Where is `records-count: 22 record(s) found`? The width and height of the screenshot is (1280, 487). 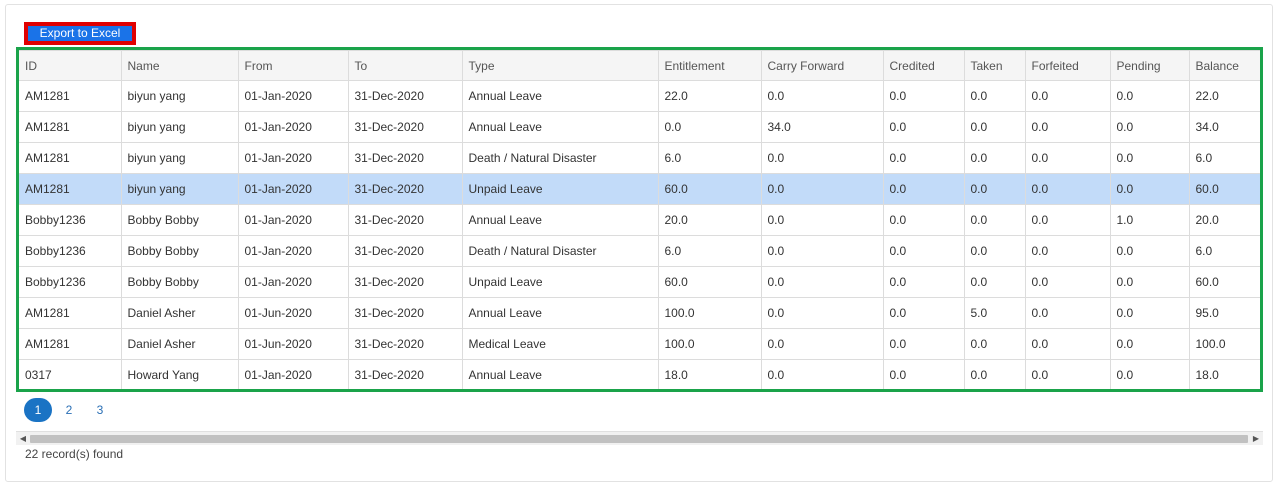 records-count: 22 record(s) found is located at coordinates (74, 454).